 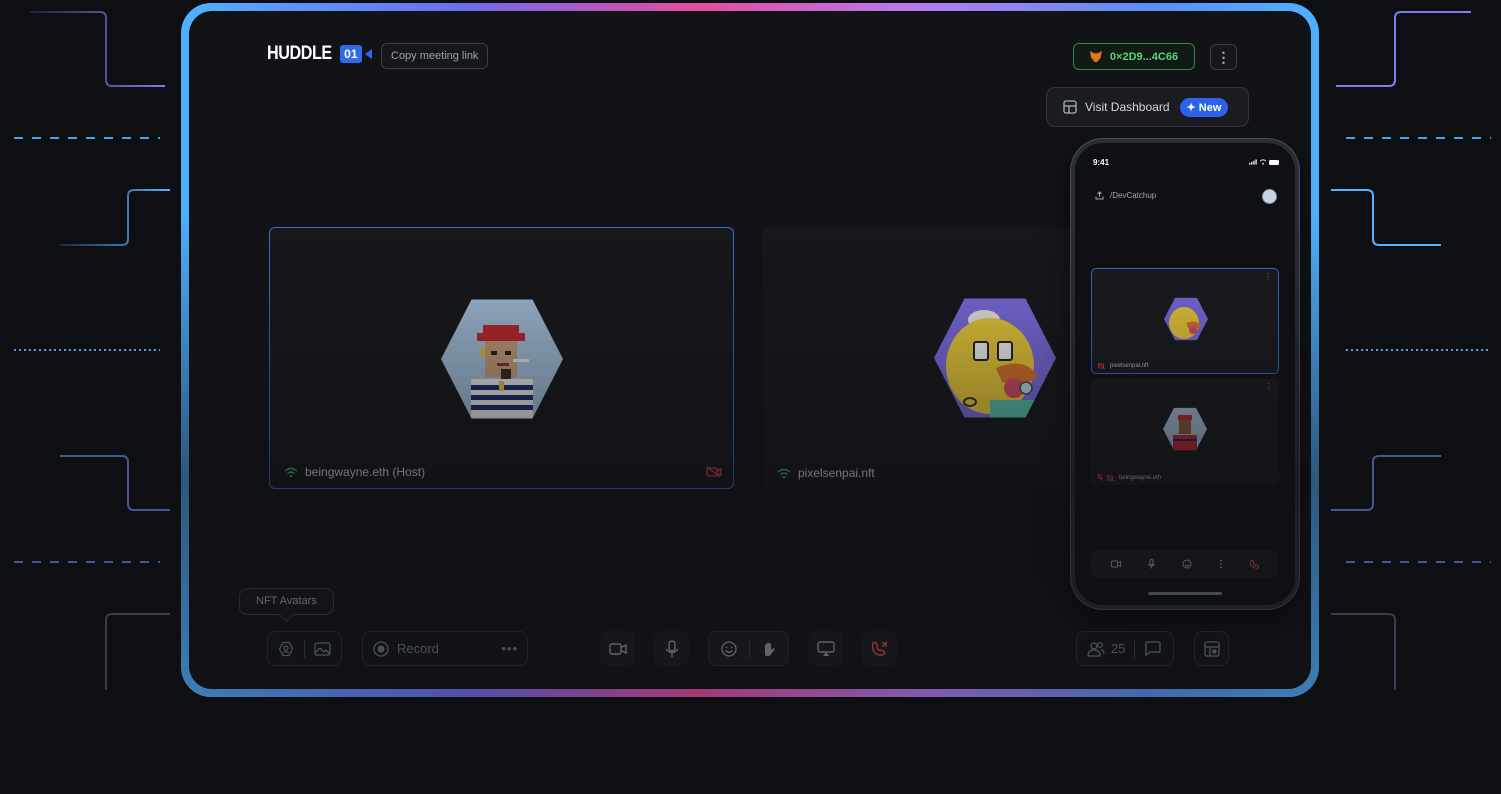 I want to click on participant-count: 25, so click(x=1118, y=648).